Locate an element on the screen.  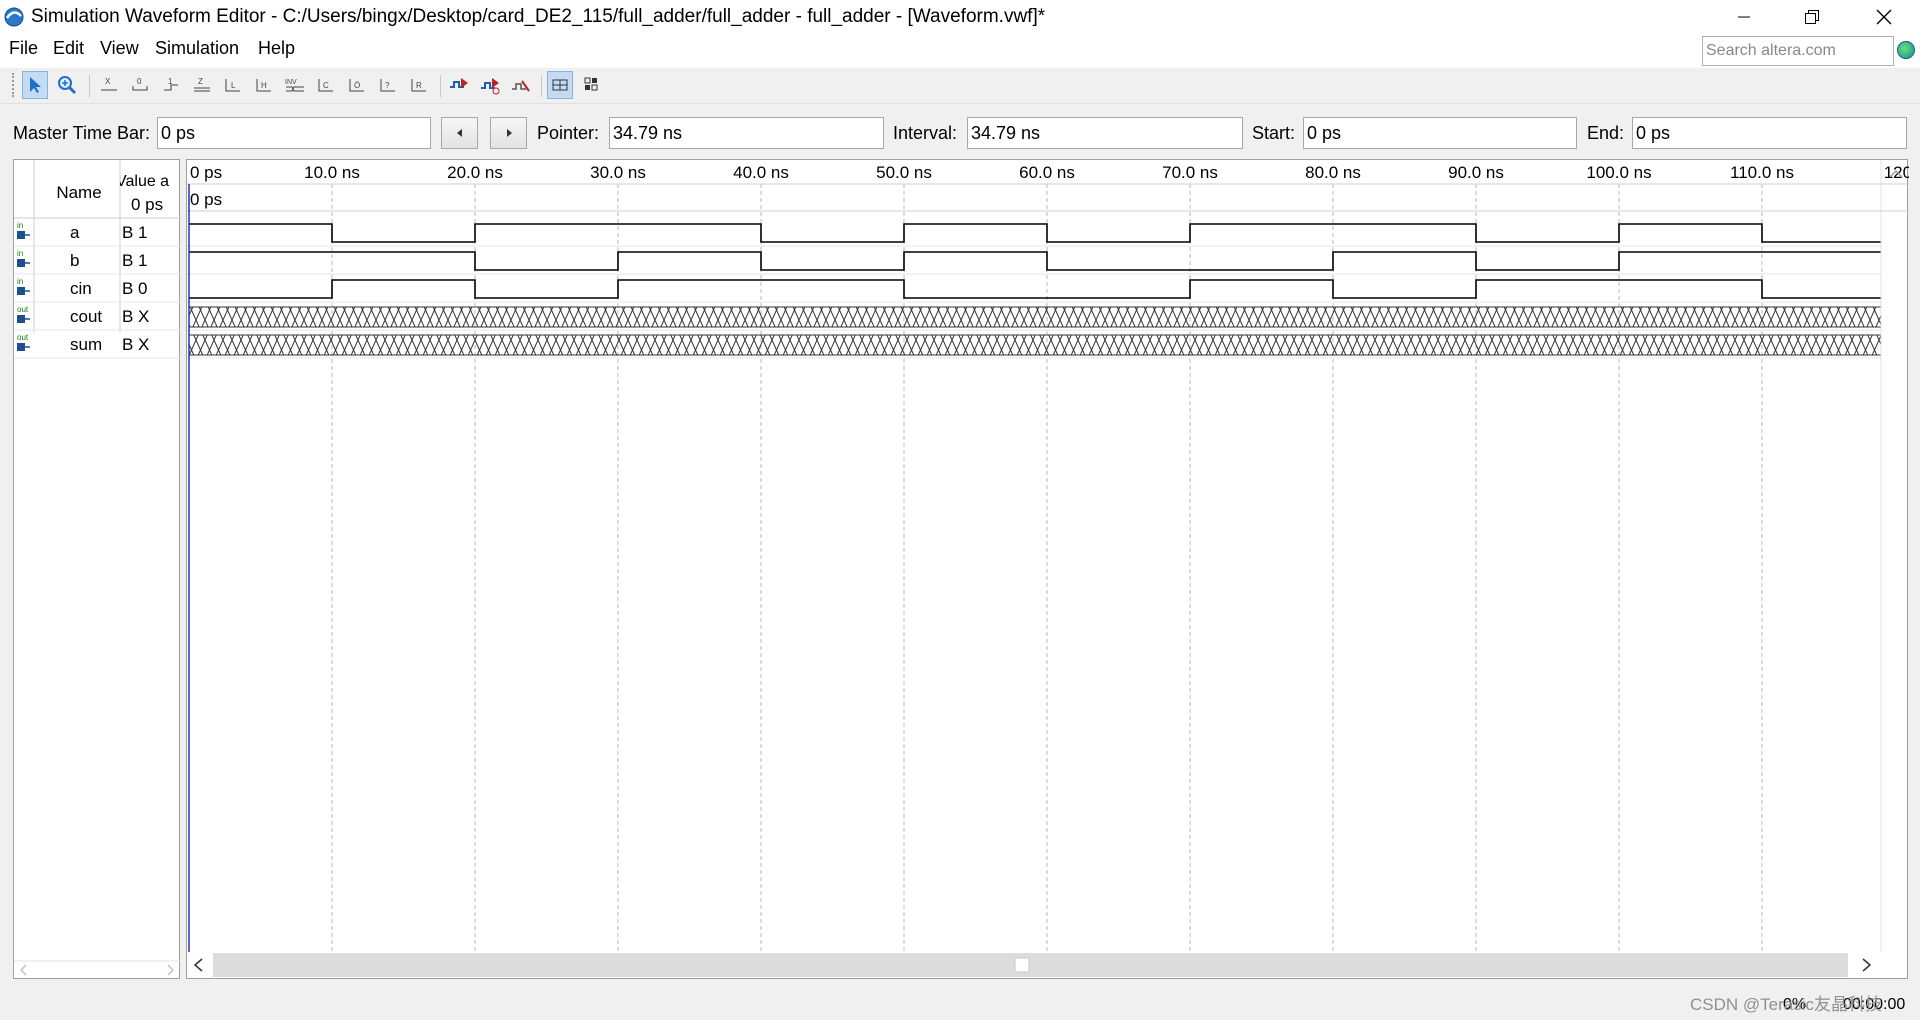
high-impedance-icon: Z is located at coordinates (202, 84).